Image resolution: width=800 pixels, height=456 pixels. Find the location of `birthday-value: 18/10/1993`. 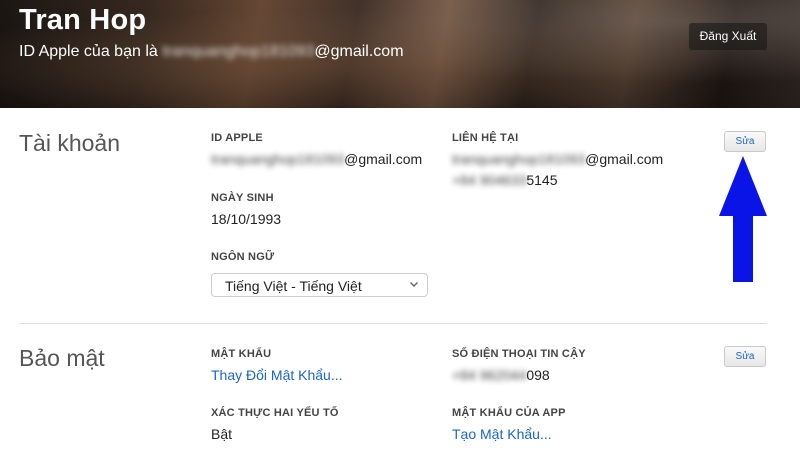

birthday-value: 18/10/1993 is located at coordinates (246, 219).